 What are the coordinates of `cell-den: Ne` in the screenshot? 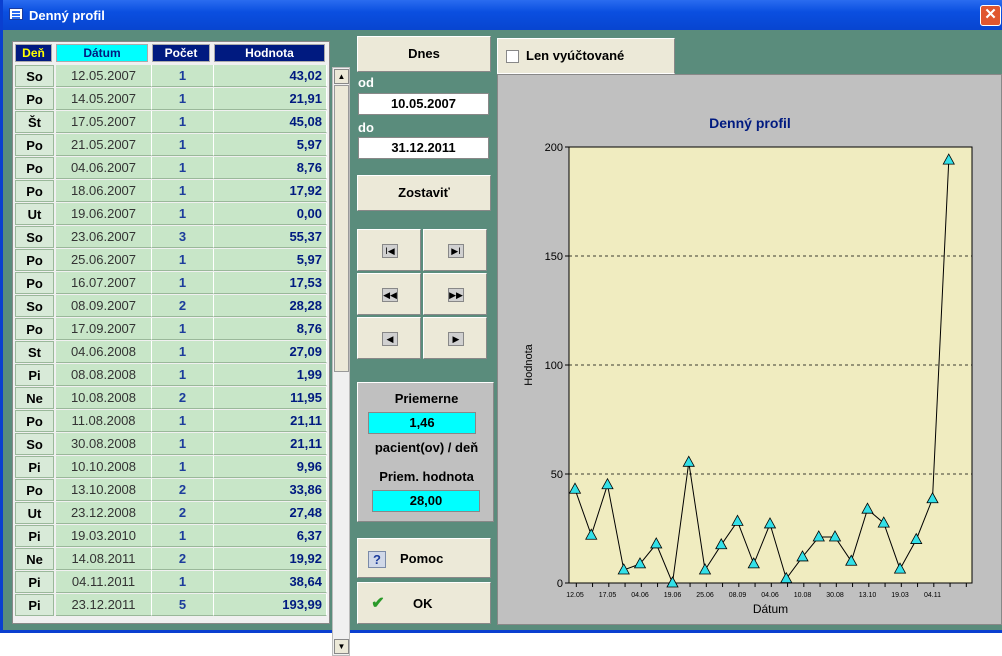 It's located at (34, 559).